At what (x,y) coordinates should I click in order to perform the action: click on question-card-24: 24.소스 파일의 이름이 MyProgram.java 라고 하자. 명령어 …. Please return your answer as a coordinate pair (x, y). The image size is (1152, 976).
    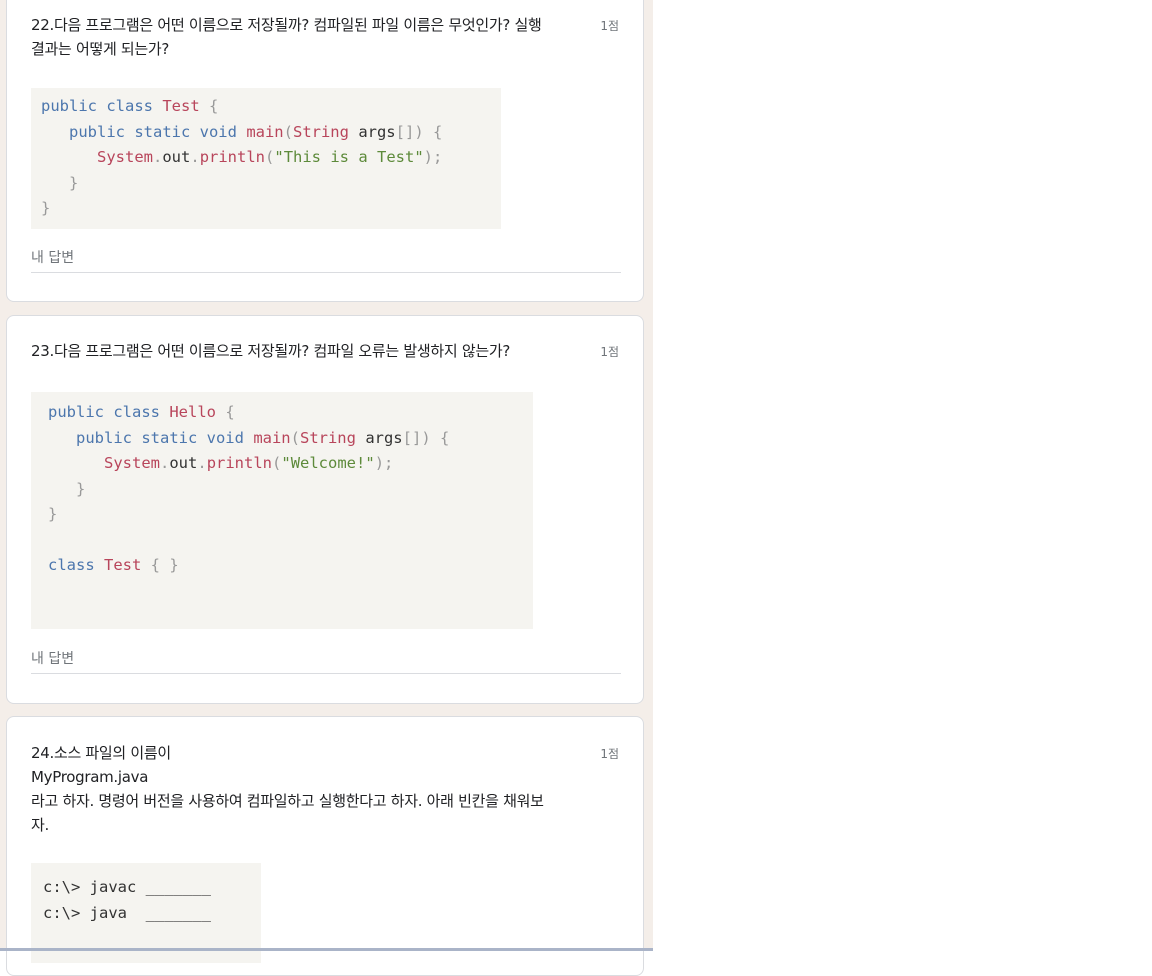
    Looking at the image, I should click on (325, 846).